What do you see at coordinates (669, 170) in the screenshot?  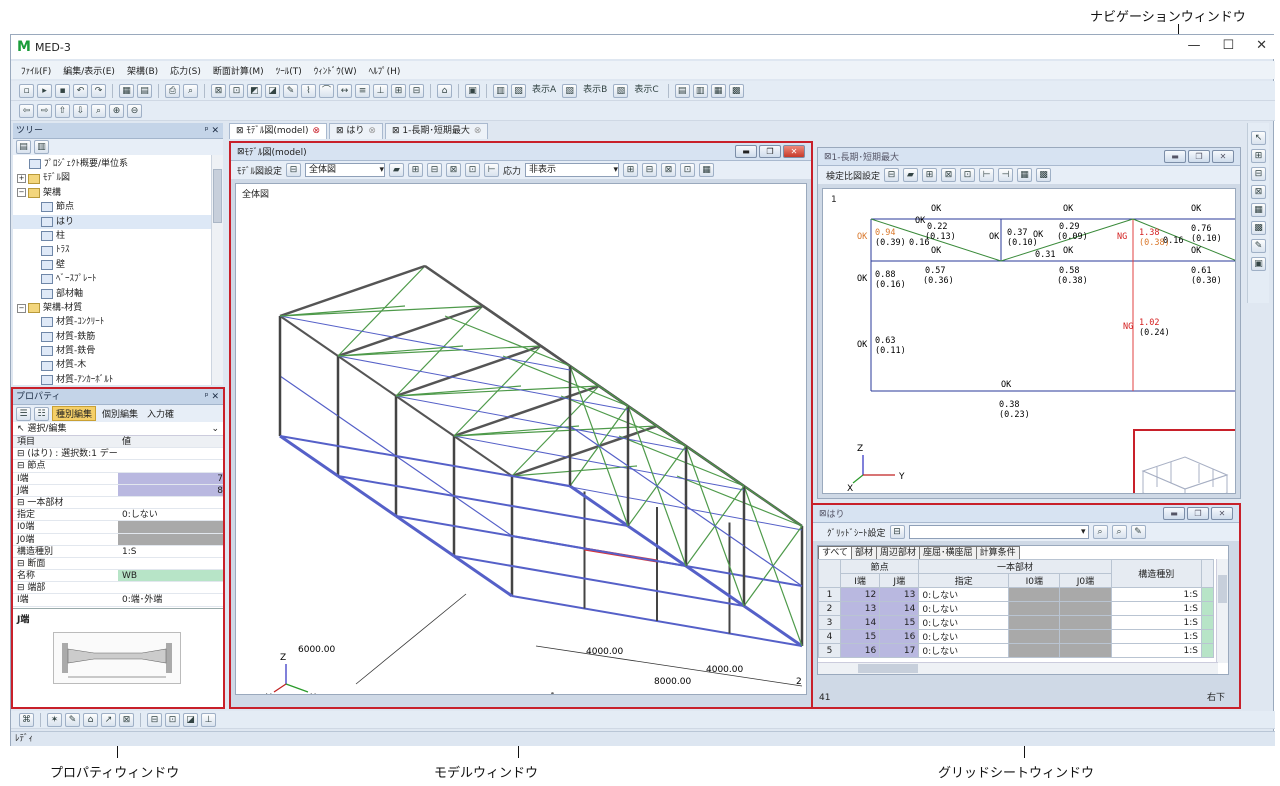 I see `model-tool-9-icon: ⊠` at bounding box center [669, 170].